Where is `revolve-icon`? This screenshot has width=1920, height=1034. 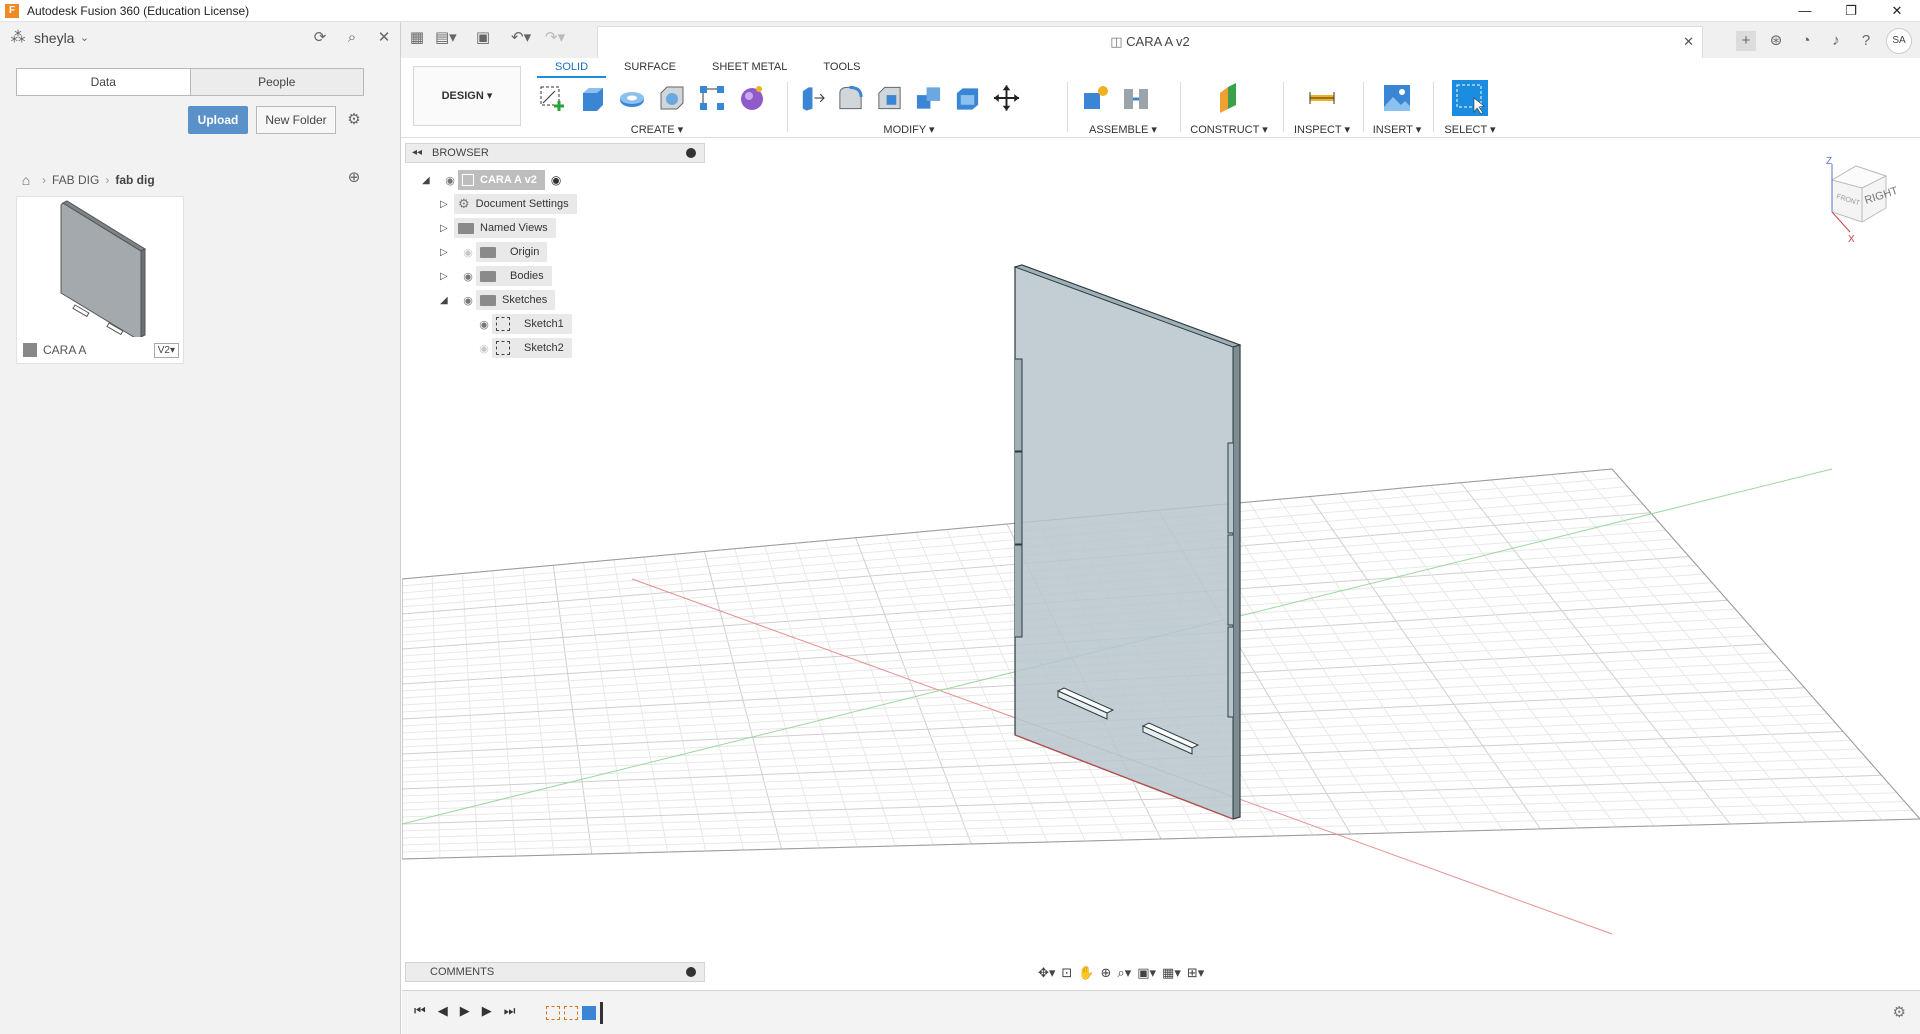
revolve-icon is located at coordinates (632, 98).